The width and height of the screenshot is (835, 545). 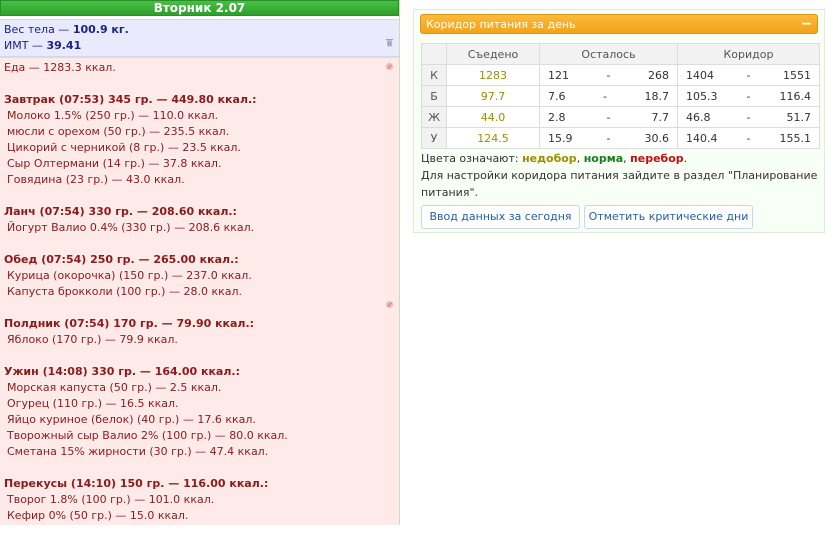 I want to click on legend-over: перебор, so click(x=657, y=158).